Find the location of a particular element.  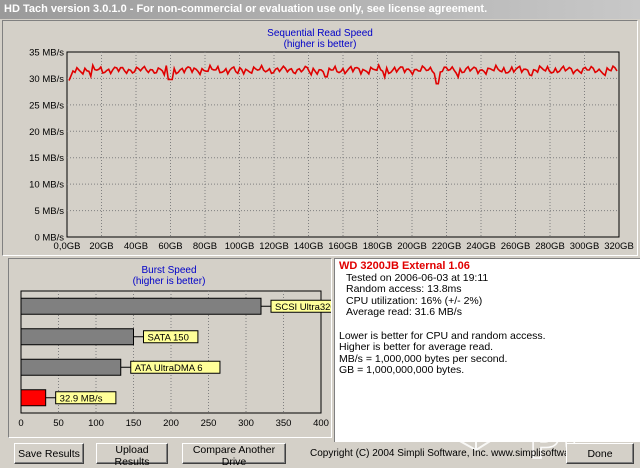

burst-x-tick-label: 250 is located at coordinates (209, 423).